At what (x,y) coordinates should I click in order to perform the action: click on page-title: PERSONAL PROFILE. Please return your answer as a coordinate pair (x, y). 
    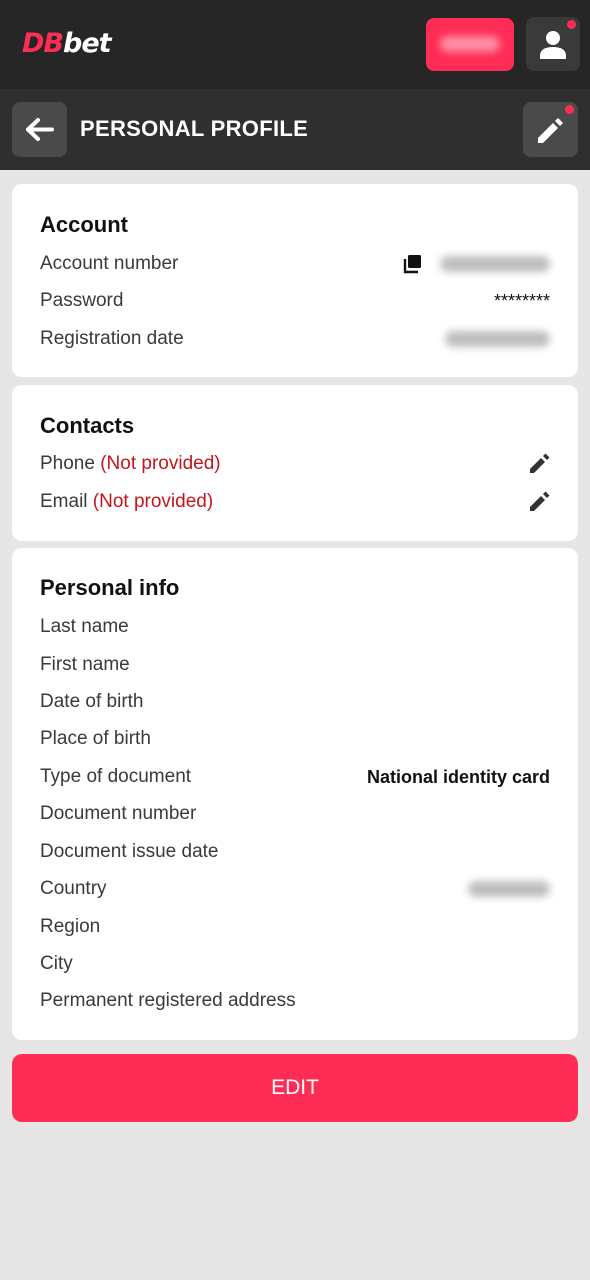
    Looking at the image, I should click on (194, 128).